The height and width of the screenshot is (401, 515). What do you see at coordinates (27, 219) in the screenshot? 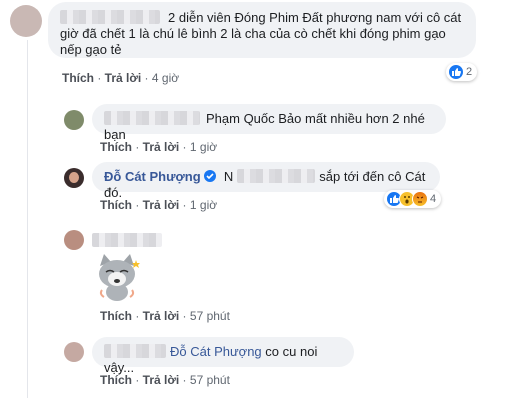
I see `thread-line` at bounding box center [27, 219].